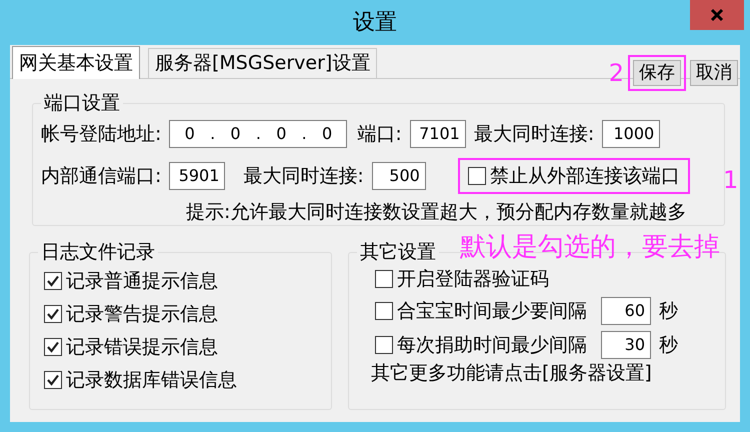  I want to click on checkbox-label: 记录数据库错误信息, so click(151, 380).